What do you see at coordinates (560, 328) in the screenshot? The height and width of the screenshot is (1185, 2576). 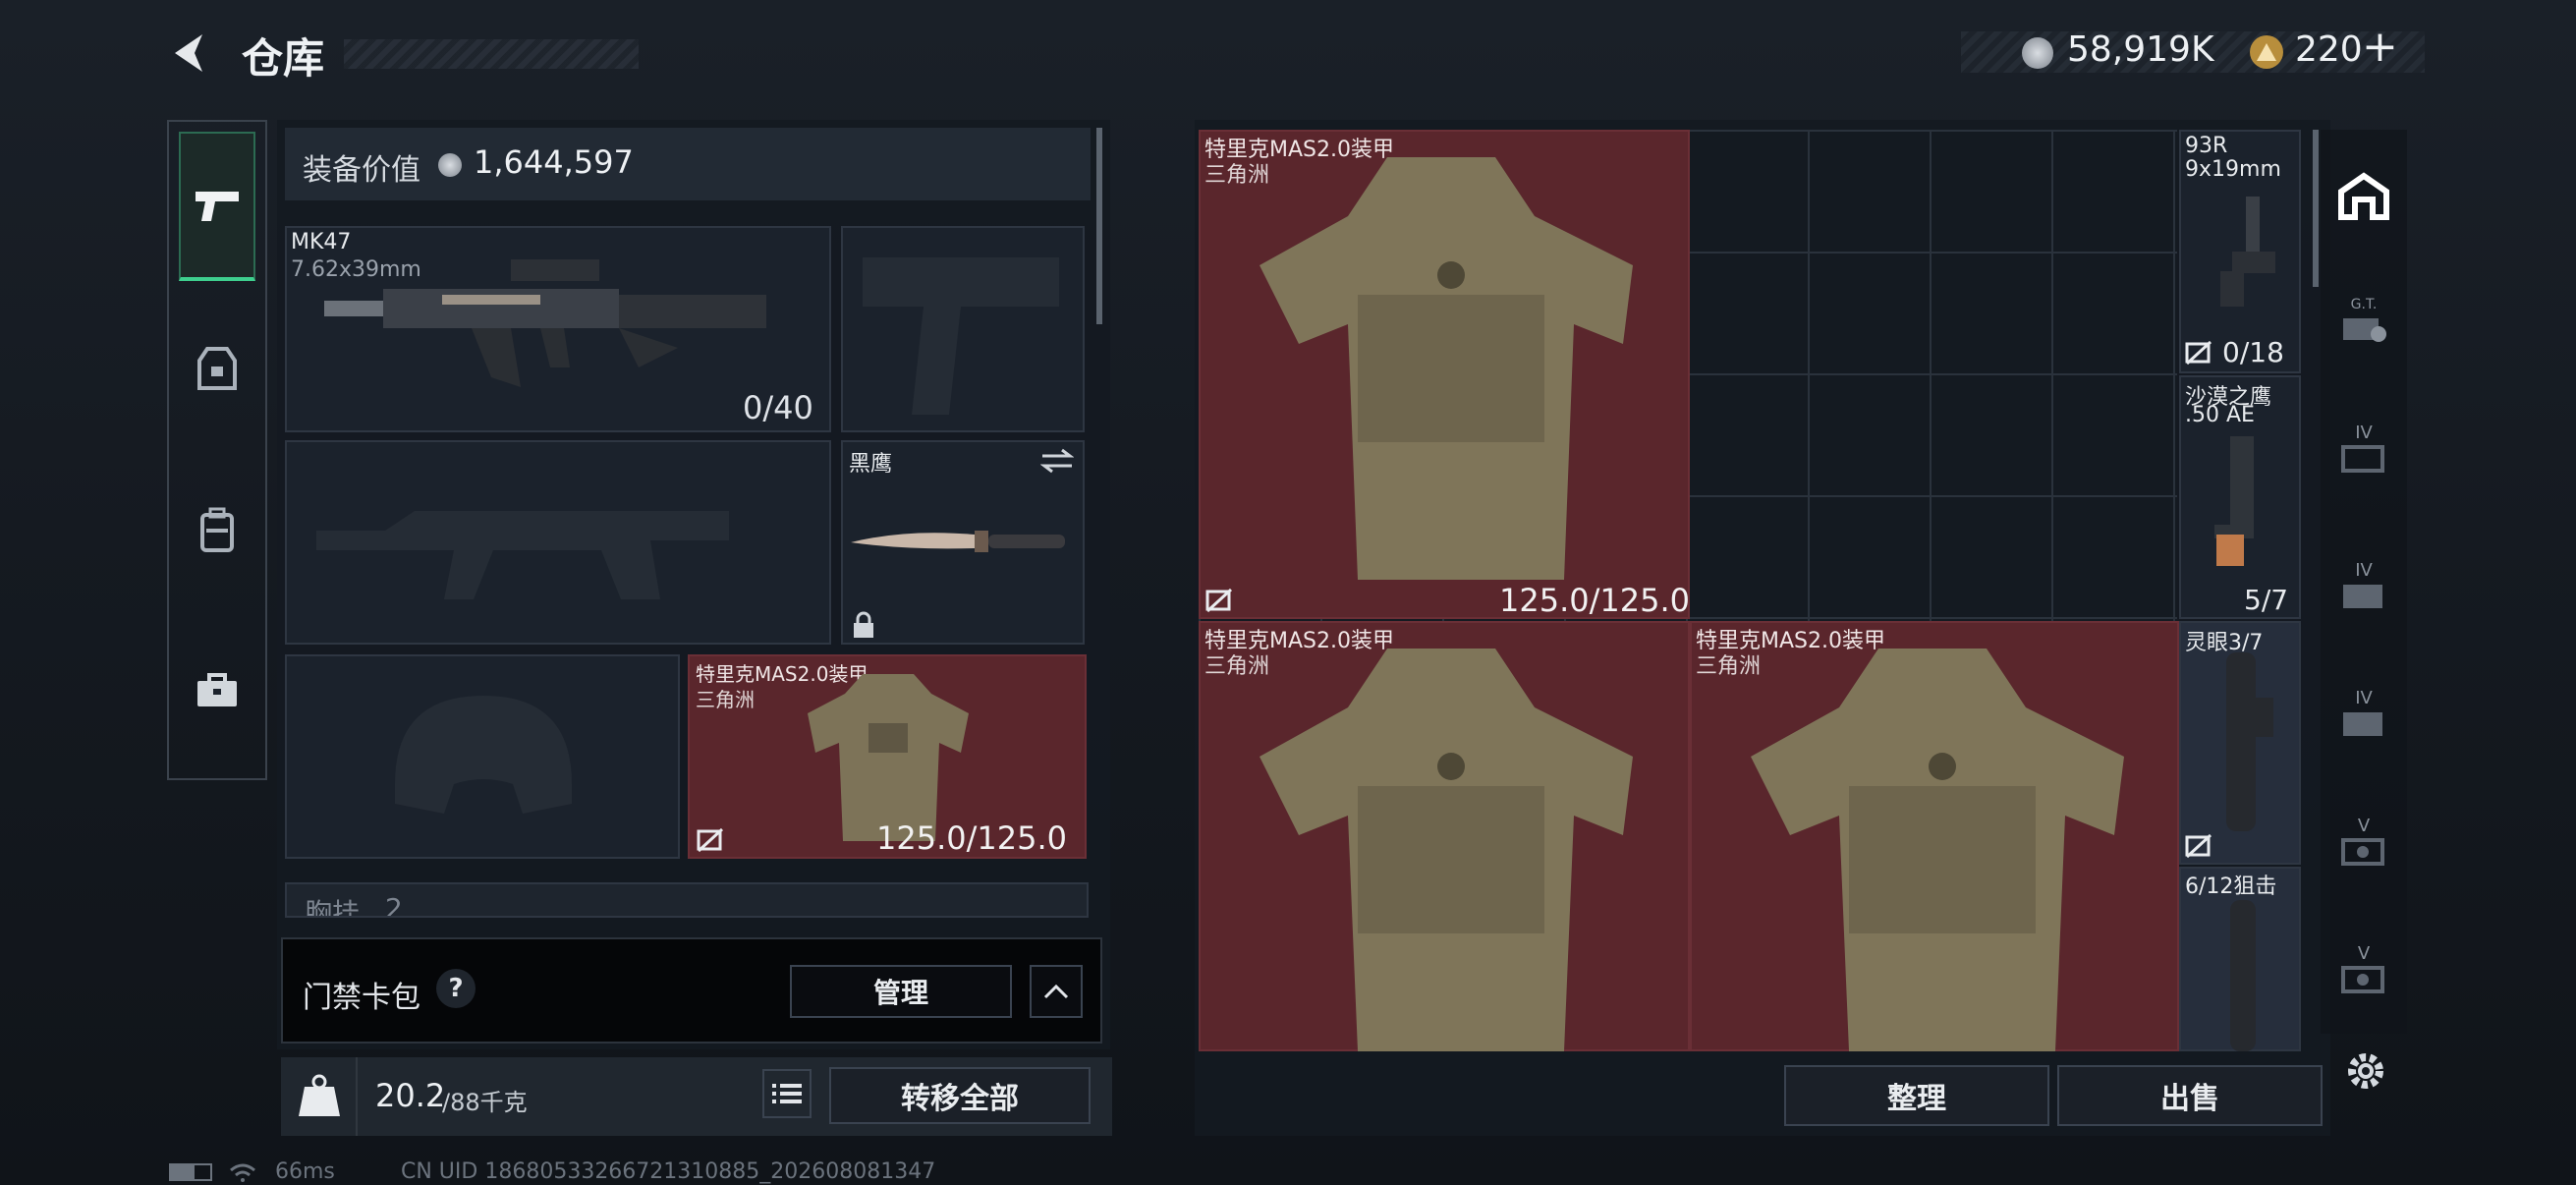 I see `rifle-image` at bounding box center [560, 328].